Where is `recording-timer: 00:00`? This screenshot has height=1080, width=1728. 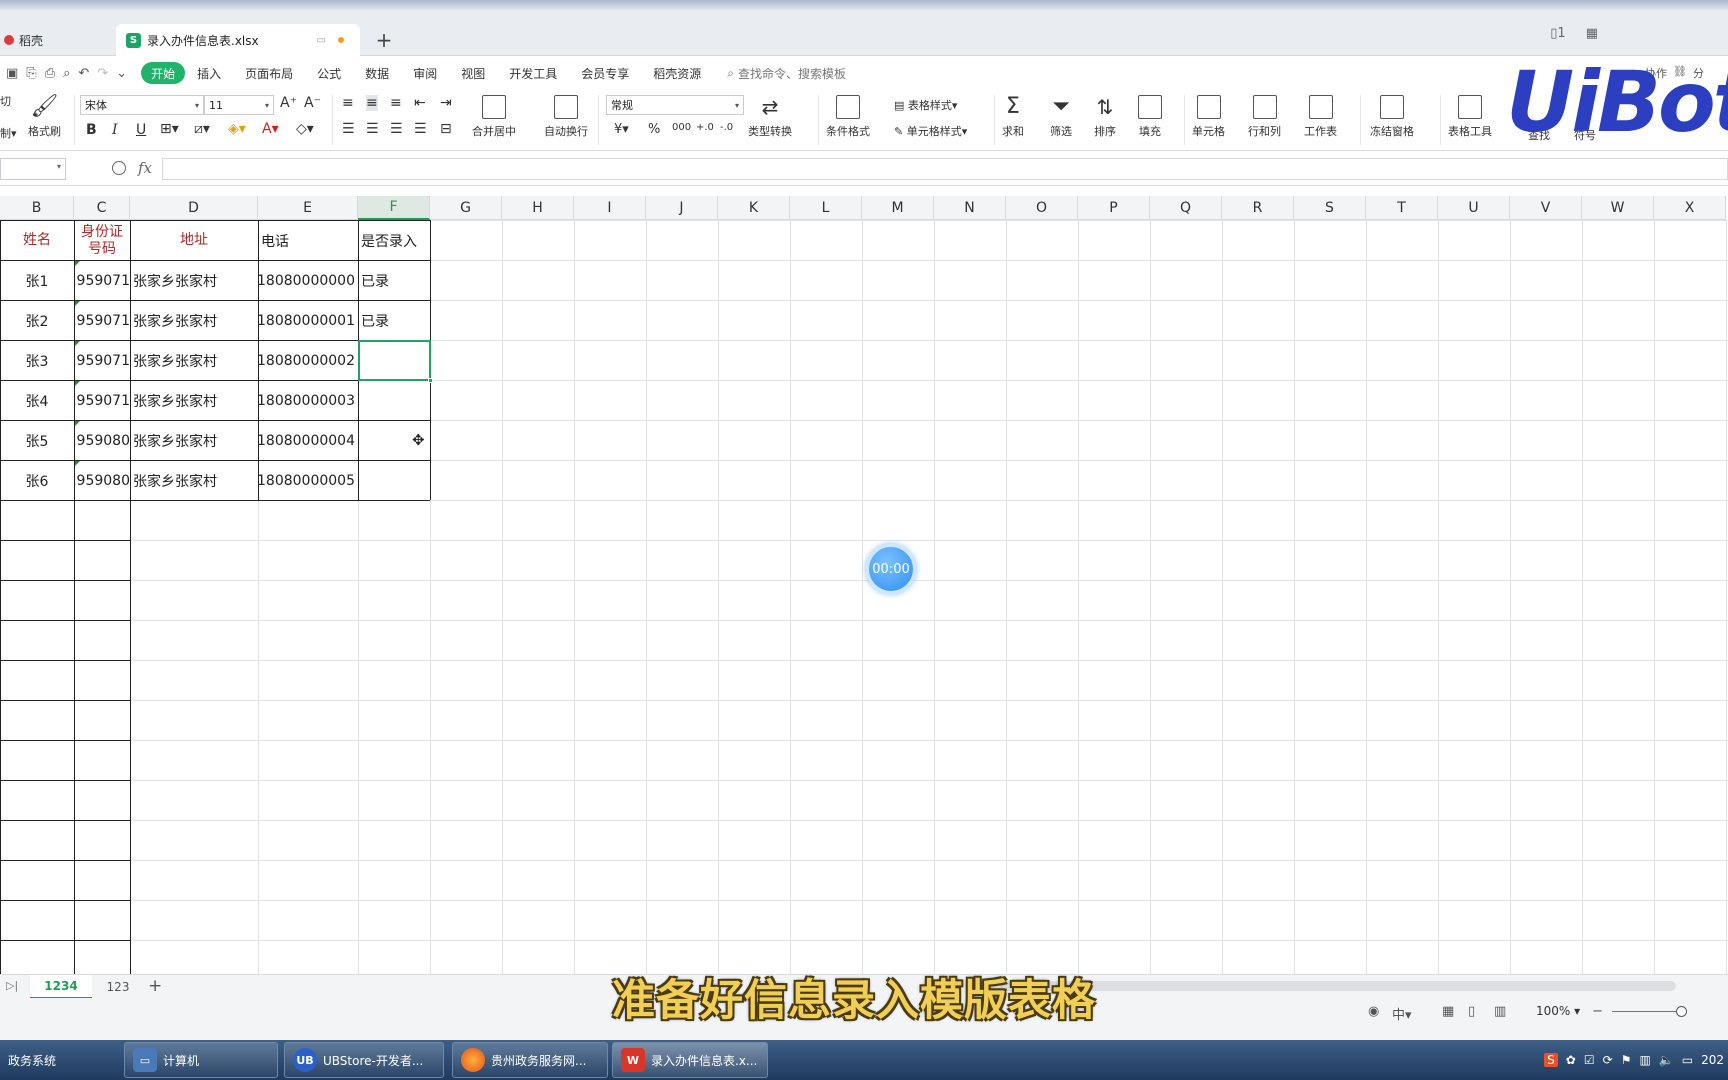 recording-timer: 00:00 is located at coordinates (891, 569).